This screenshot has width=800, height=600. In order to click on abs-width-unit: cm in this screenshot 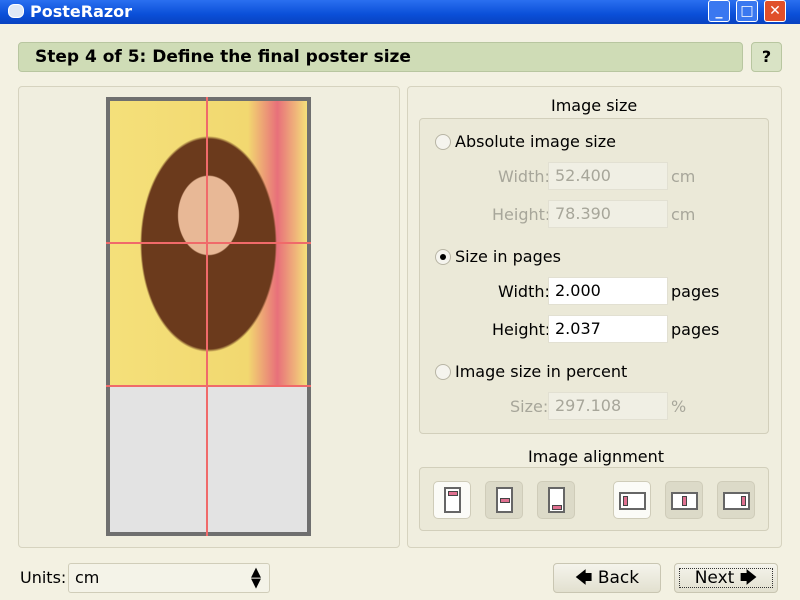, I will do `click(683, 176)`.